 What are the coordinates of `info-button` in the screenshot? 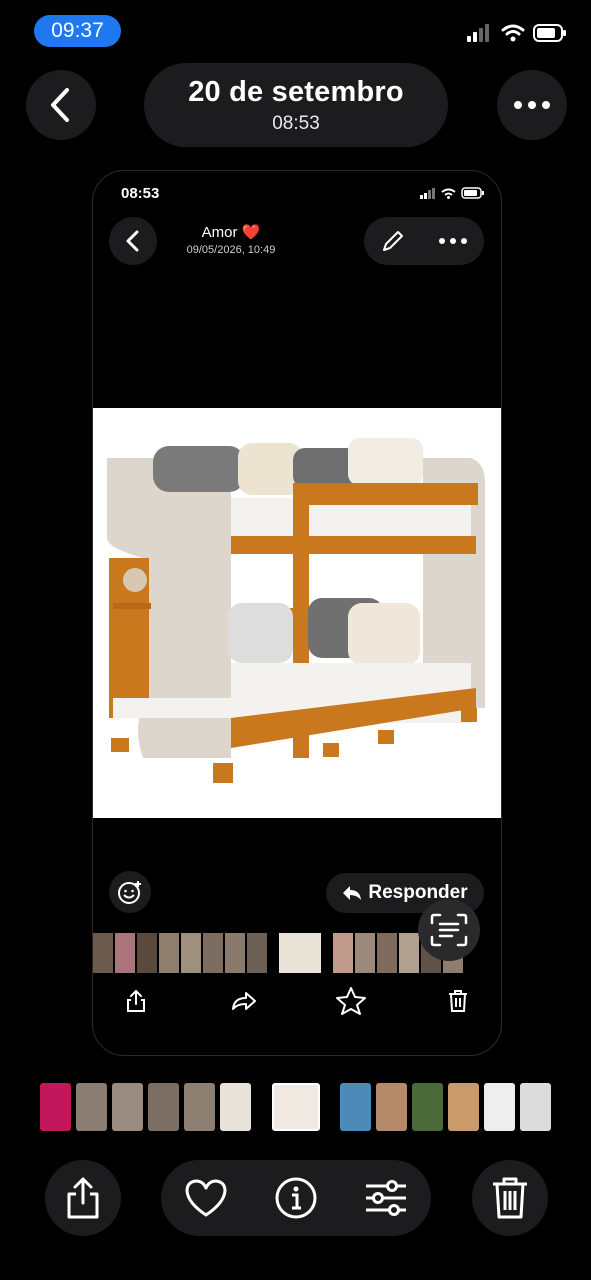 It's located at (296, 1198).